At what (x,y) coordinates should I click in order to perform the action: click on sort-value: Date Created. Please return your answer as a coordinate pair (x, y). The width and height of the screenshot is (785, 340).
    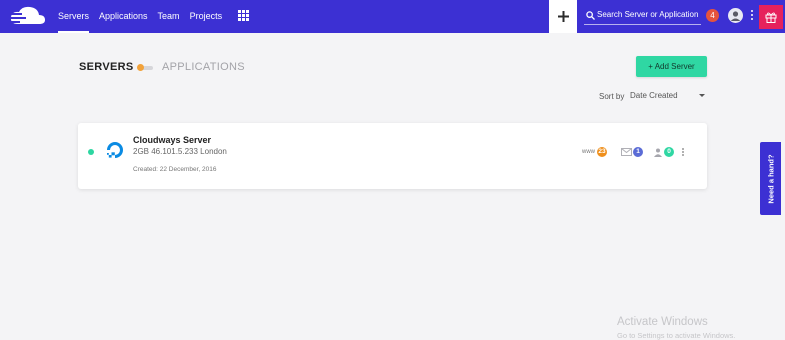
    Looking at the image, I should click on (654, 95).